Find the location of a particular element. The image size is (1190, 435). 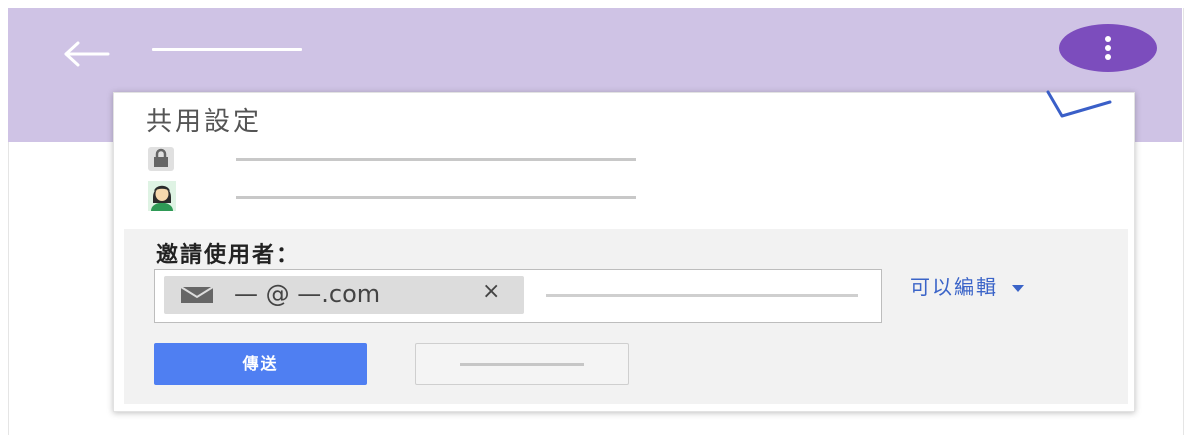

link-placeholder-line is located at coordinates (436, 159).